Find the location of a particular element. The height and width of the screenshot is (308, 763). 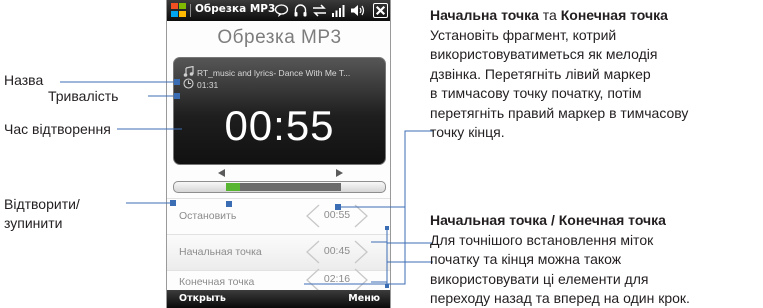

stop-time-value: 00:55 is located at coordinates (337, 215).